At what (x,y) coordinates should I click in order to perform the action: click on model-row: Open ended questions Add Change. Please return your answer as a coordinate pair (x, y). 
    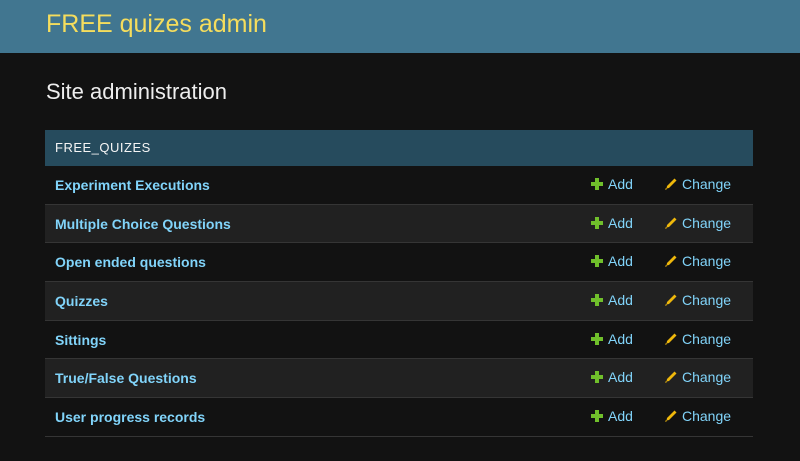
    Looking at the image, I should click on (399, 263).